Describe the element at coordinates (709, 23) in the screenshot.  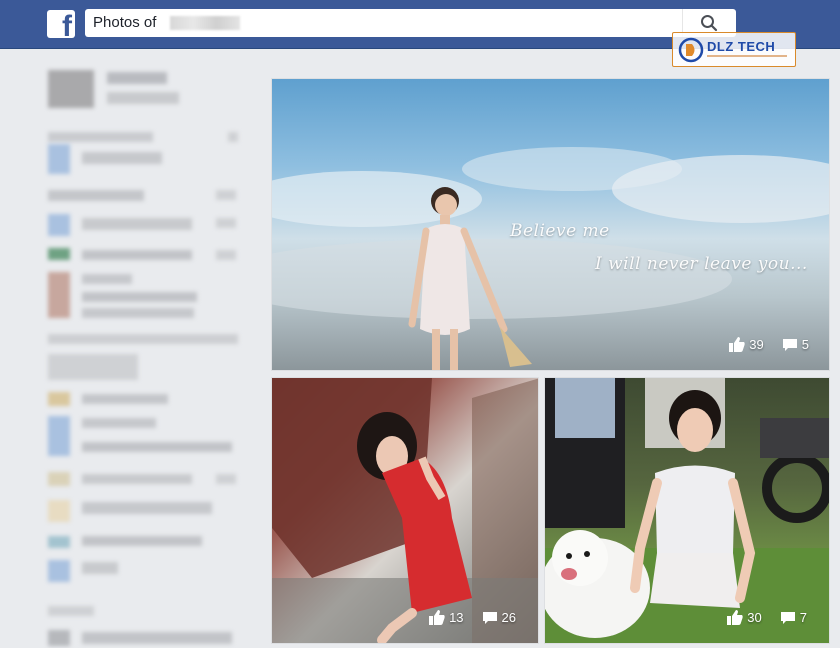
I see `search-icon` at that location.